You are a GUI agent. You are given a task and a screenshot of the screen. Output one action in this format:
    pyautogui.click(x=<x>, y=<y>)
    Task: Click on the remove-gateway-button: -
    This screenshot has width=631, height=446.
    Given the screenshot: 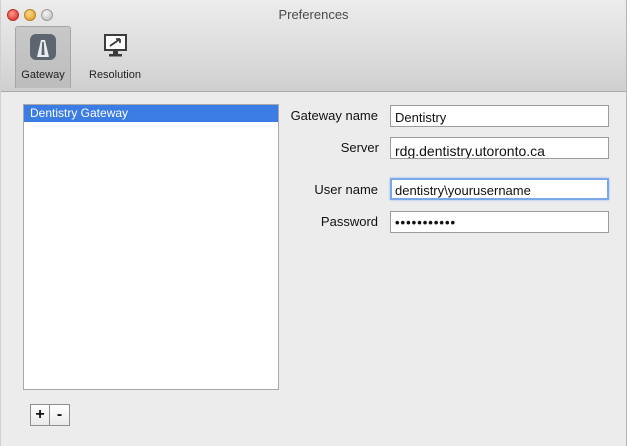 What is the action you would take?
    pyautogui.click(x=60, y=415)
    